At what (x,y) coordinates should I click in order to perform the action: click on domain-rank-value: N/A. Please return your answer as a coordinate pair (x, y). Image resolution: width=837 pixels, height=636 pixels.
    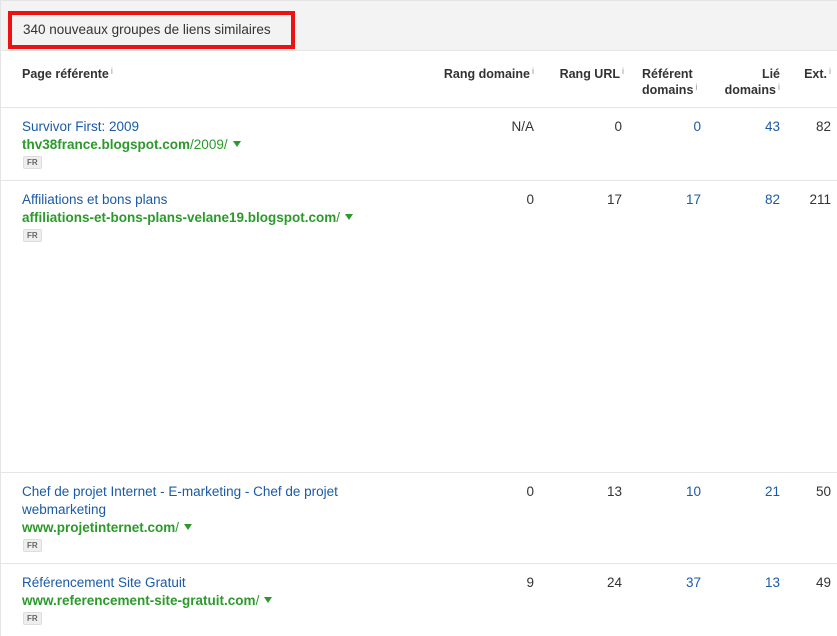
    Looking at the image, I should click on (522, 126).